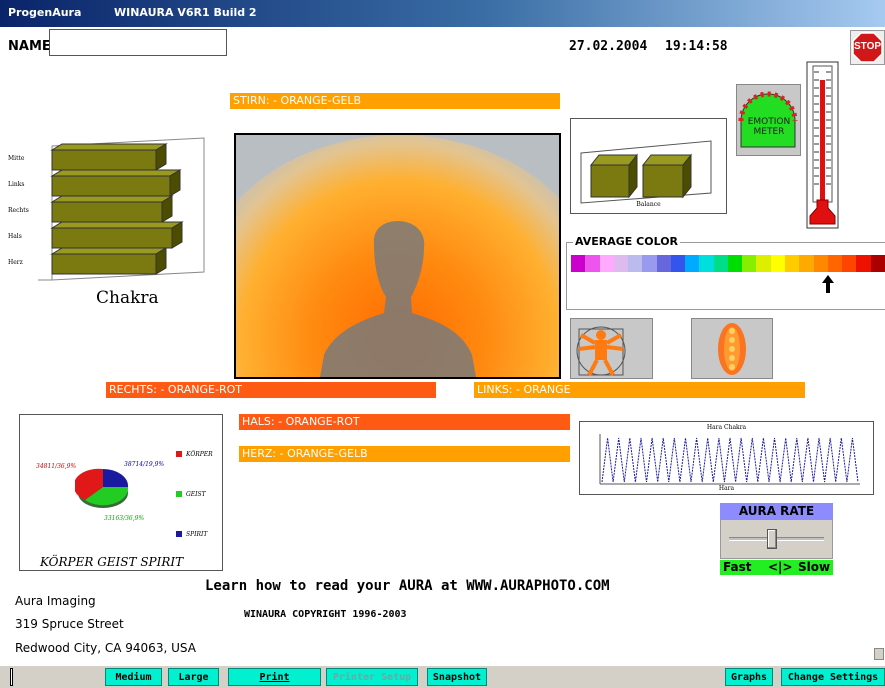 This screenshot has height=688, width=885. I want to click on stirn-label: STIRN: - ORANGE-GELB, so click(395, 101).